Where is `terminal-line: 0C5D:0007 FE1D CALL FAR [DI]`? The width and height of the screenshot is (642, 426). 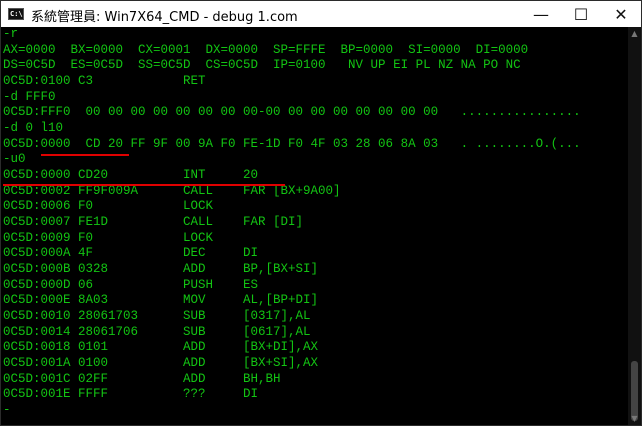
terminal-line: 0C5D:0007 FE1D CALL FAR [DI] is located at coordinates (153, 222).